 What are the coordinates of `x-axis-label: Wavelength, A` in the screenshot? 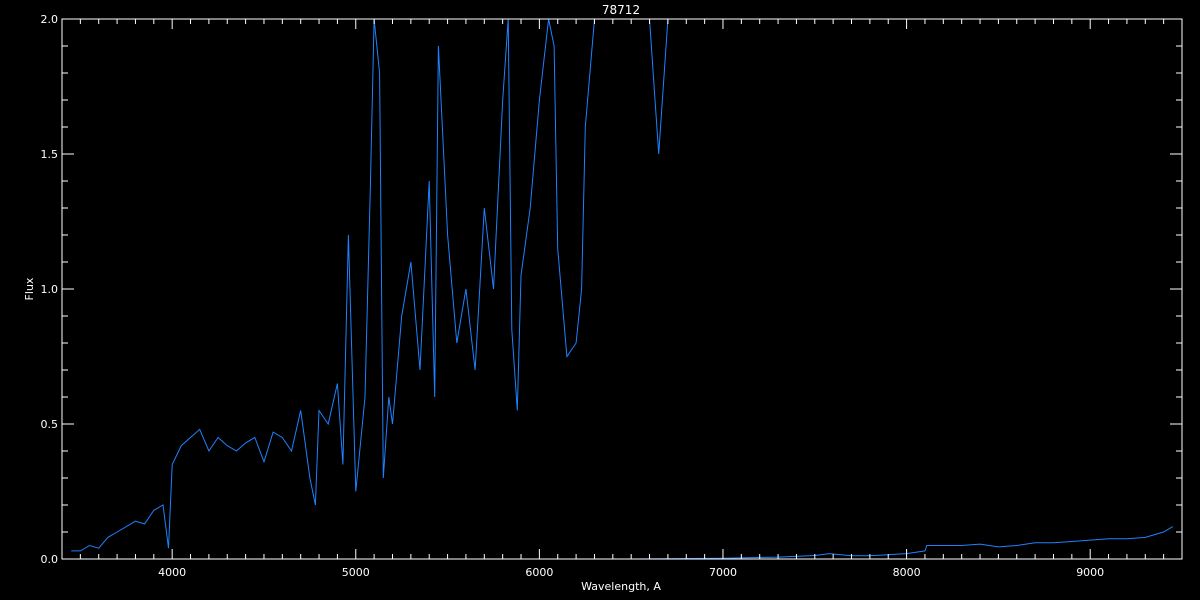 It's located at (621, 586).